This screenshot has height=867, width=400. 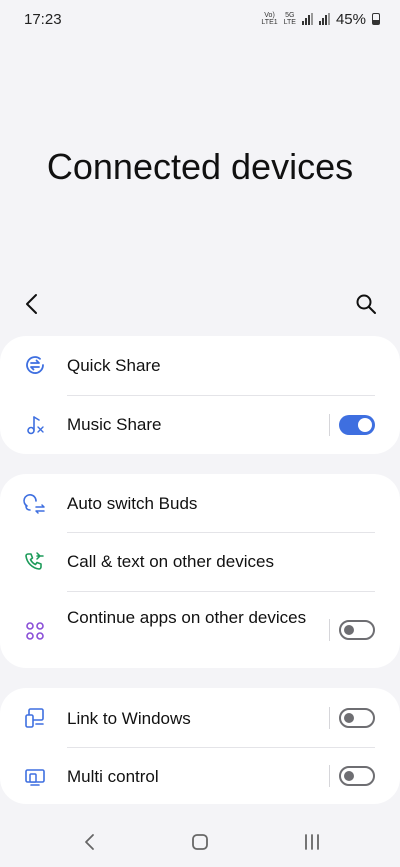 What do you see at coordinates (357, 718) in the screenshot?
I see `link-to-windows-toggle` at bounding box center [357, 718].